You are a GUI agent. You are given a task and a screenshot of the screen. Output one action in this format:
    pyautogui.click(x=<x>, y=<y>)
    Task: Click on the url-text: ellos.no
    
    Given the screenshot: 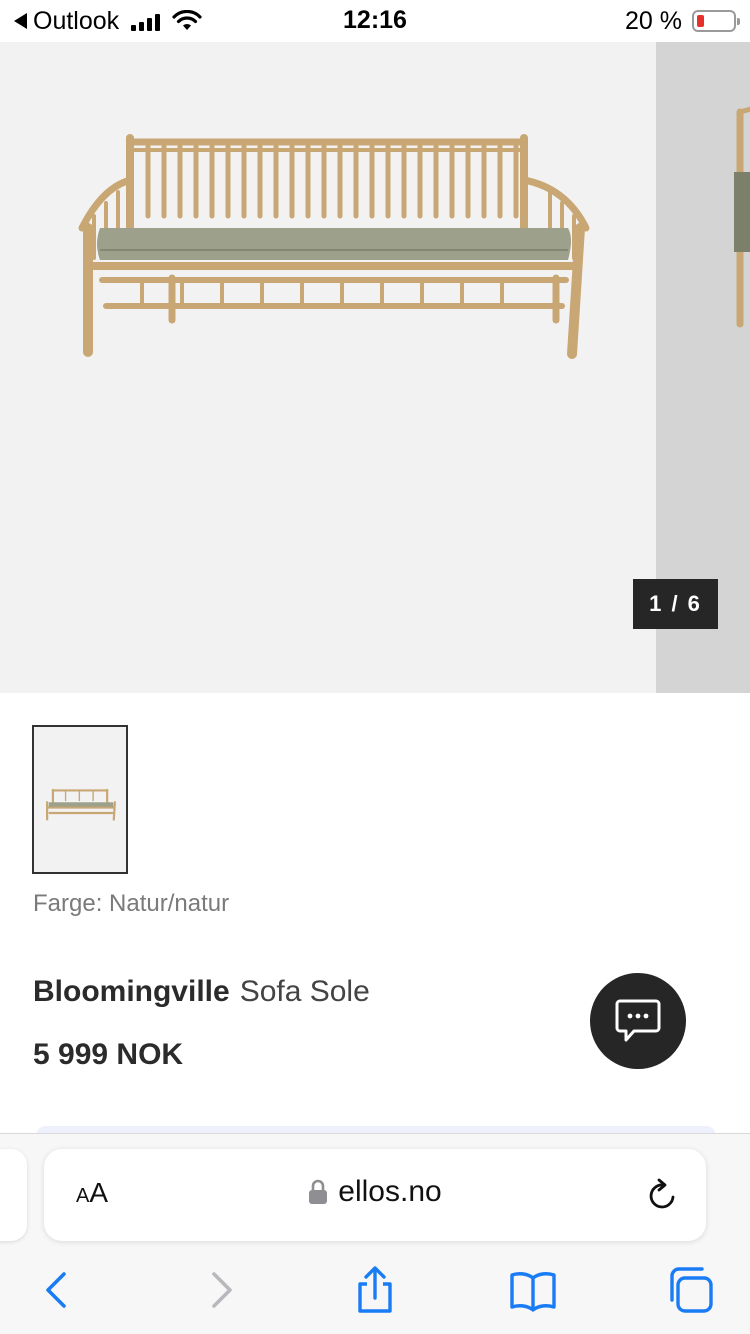 What is the action you would take?
    pyautogui.click(x=389, y=1192)
    